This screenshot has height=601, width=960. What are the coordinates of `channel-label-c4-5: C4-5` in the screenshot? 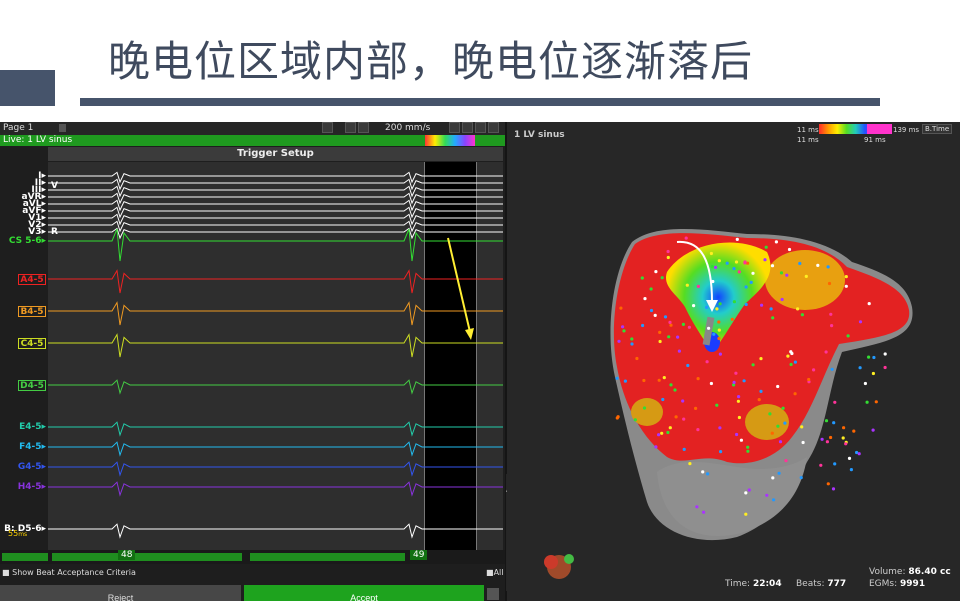 It's located at (32, 343).